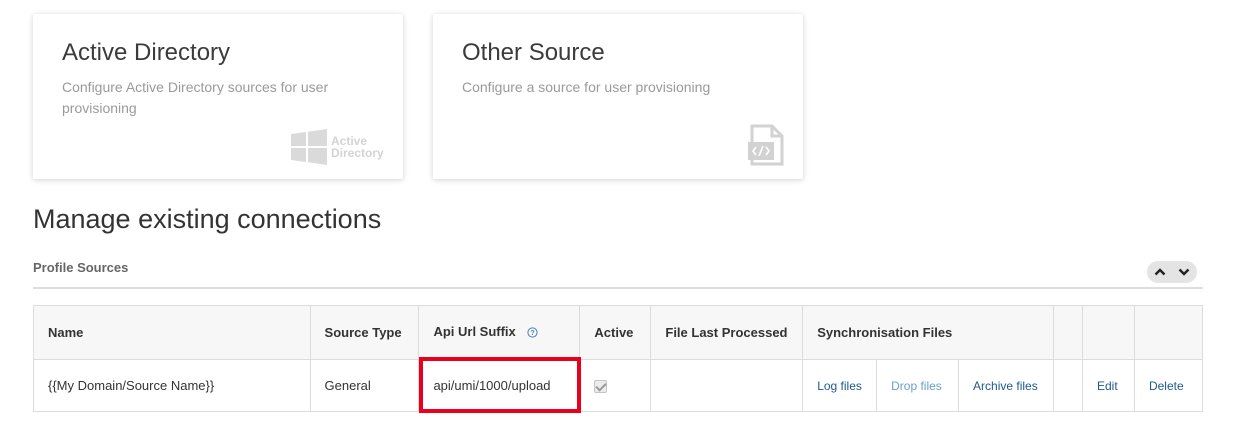  I want to click on log-files-link: Log files, so click(839, 386).